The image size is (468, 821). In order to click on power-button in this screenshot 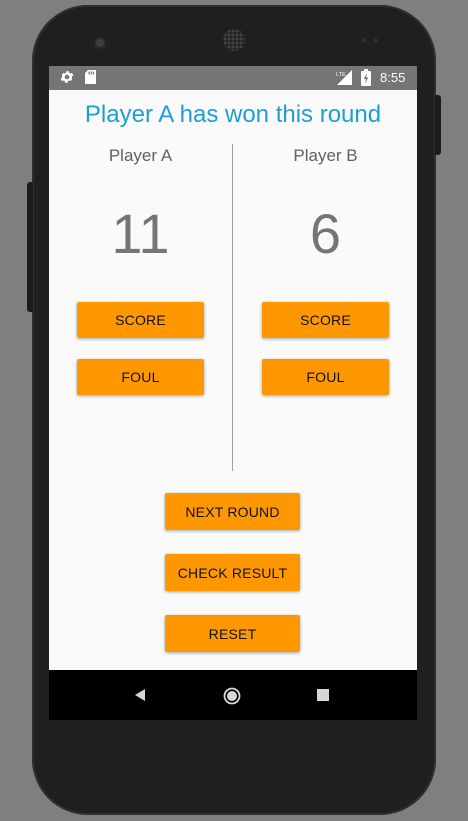, I will do `click(438, 125)`.